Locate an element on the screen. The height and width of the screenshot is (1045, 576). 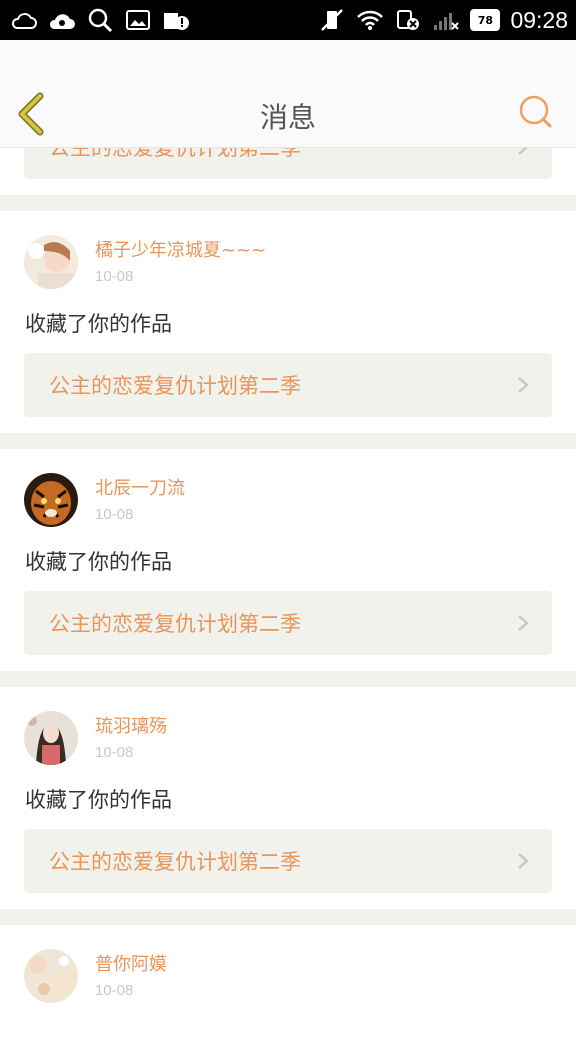
signal-icon is located at coordinates (446, 20).